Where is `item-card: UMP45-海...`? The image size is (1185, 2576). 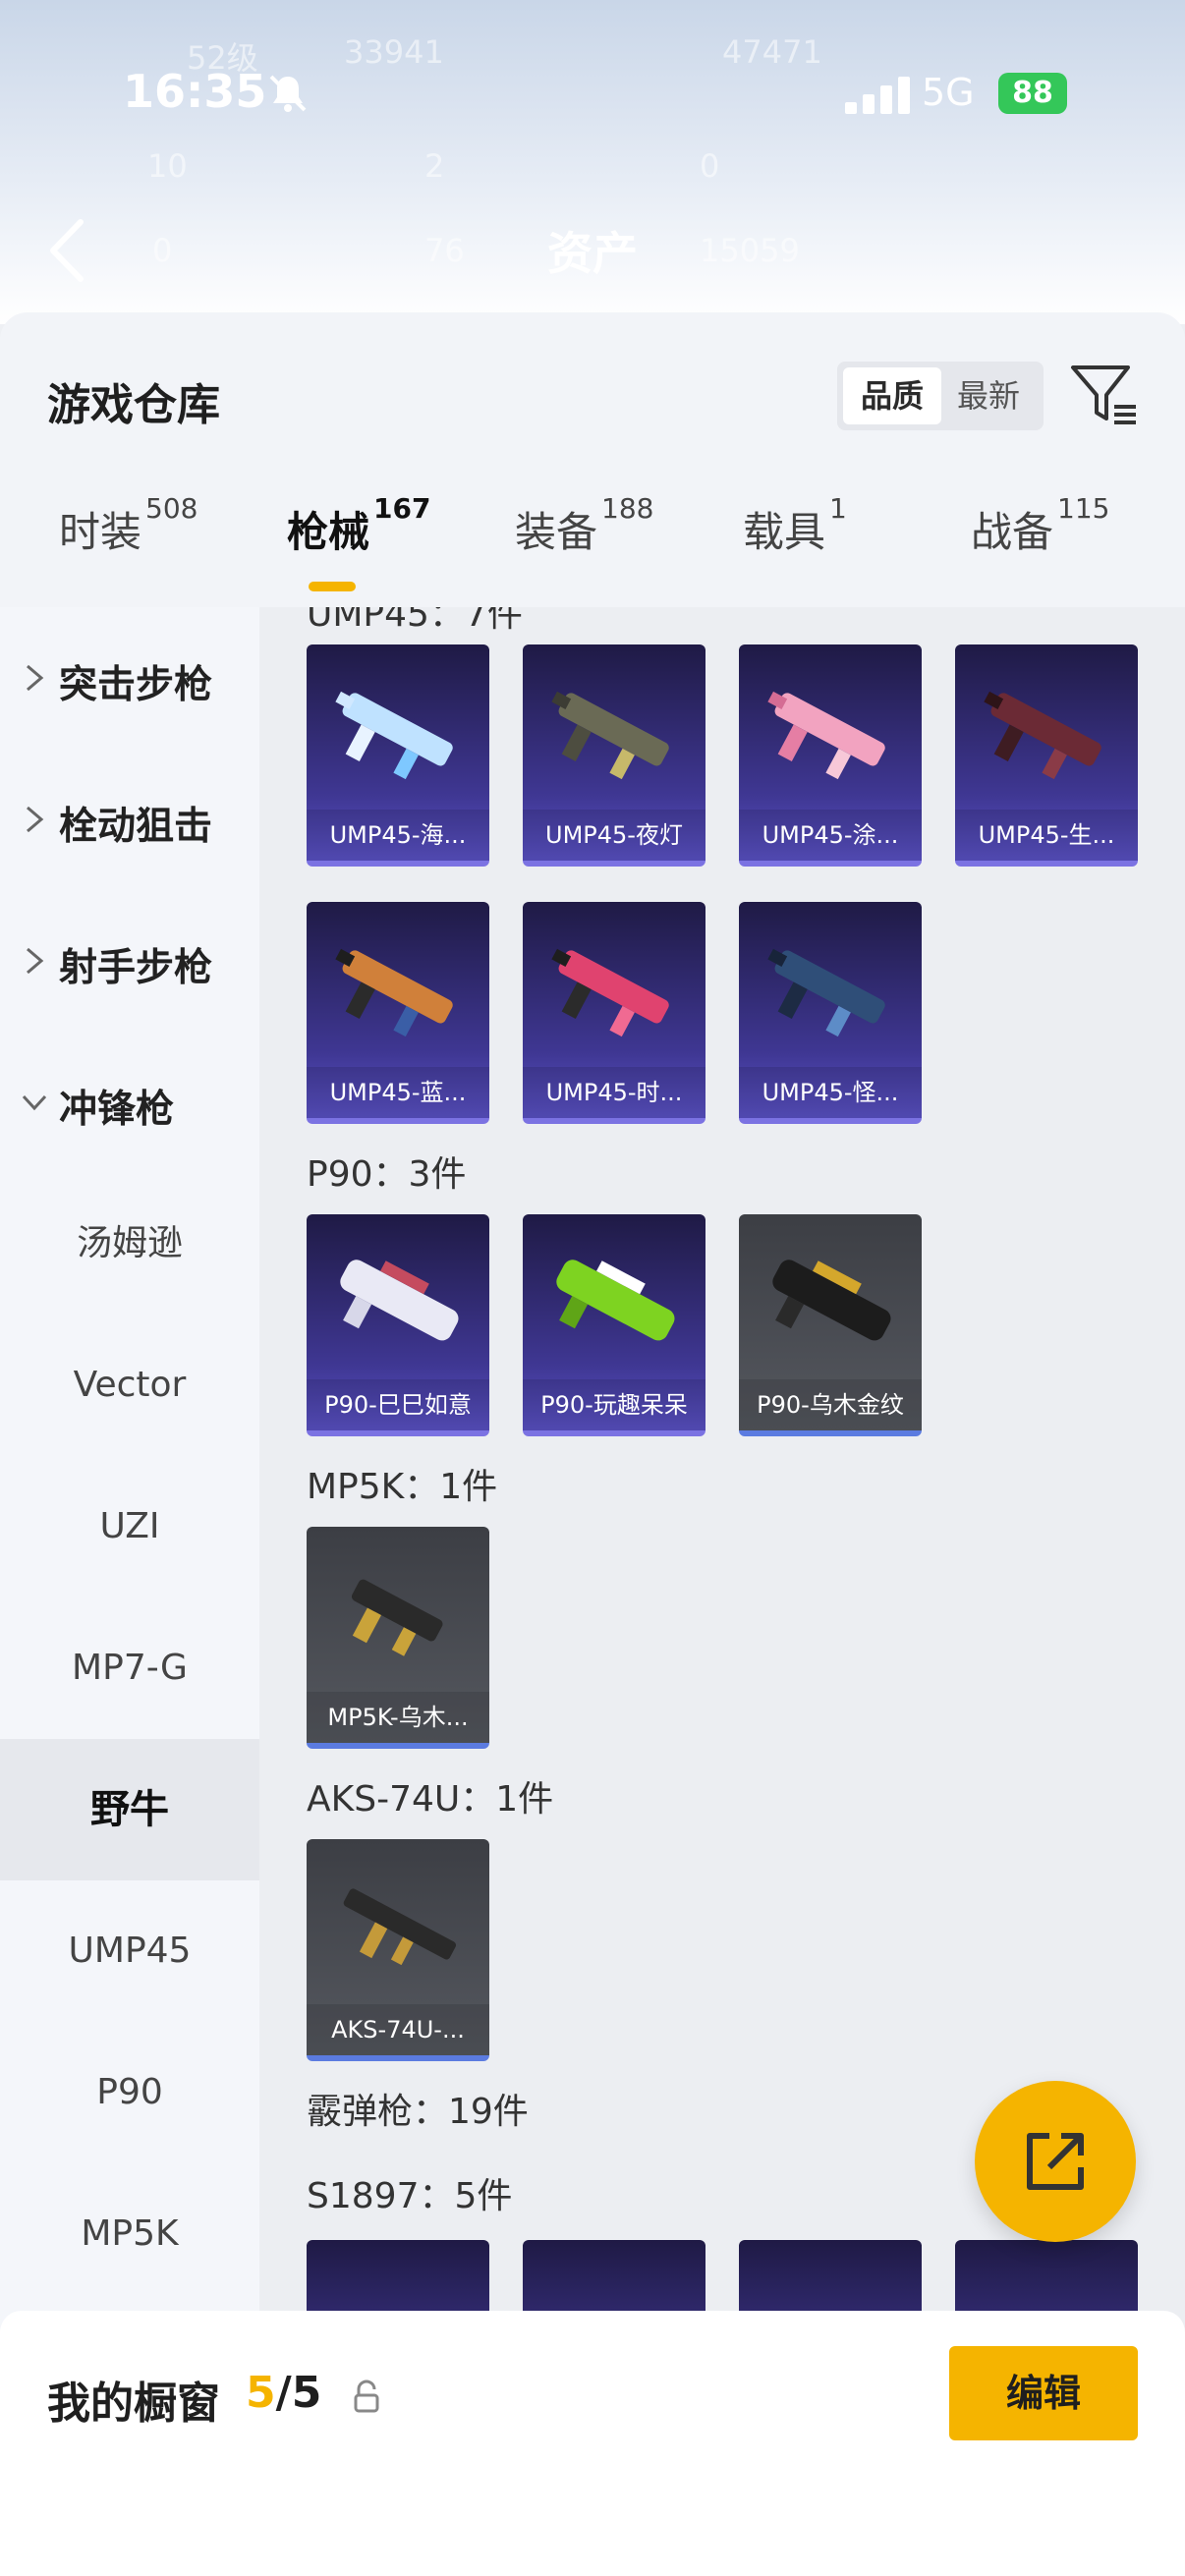 item-card: UMP45-海... is located at coordinates (398, 755).